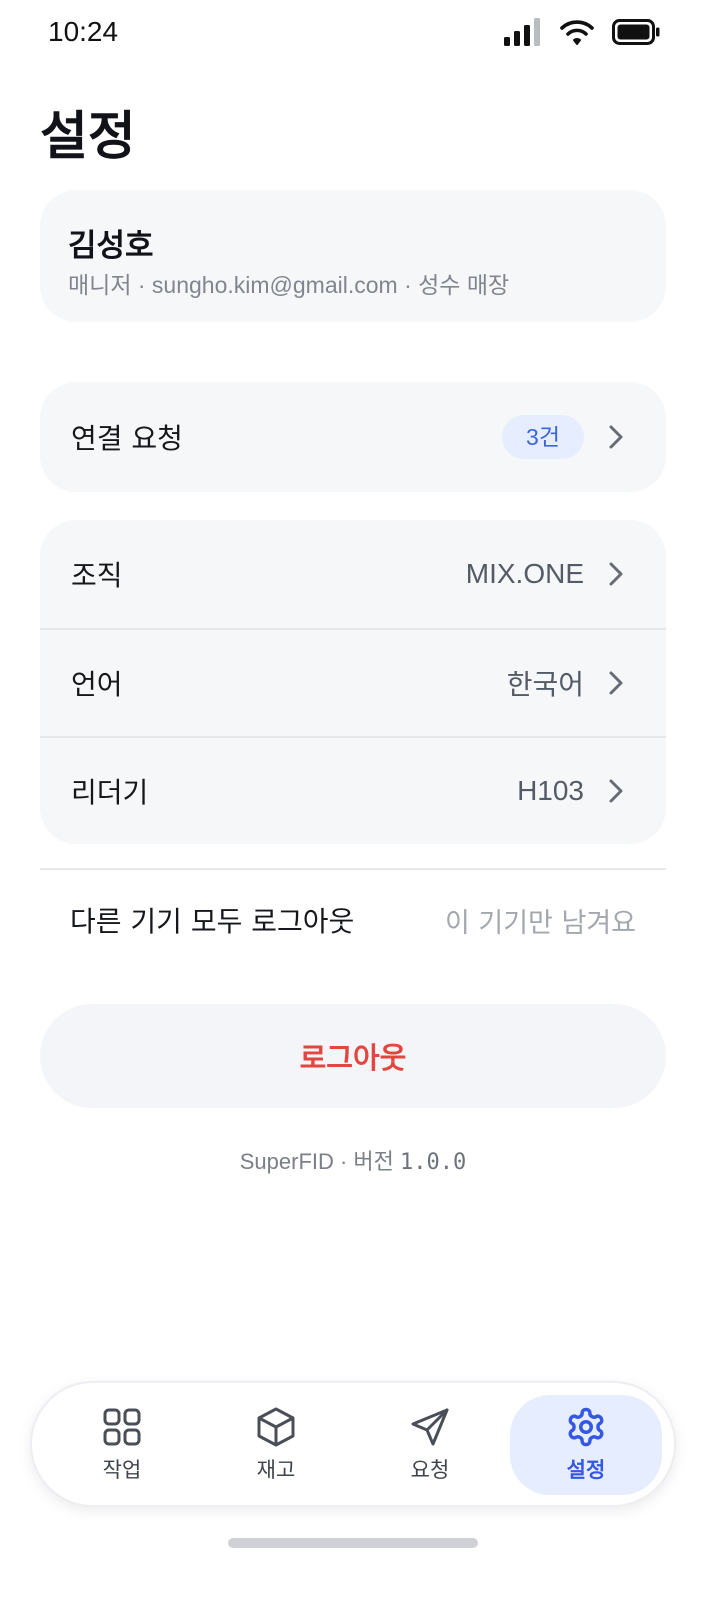  I want to click on organization-value: MIX.ONE, so click(524, 573).